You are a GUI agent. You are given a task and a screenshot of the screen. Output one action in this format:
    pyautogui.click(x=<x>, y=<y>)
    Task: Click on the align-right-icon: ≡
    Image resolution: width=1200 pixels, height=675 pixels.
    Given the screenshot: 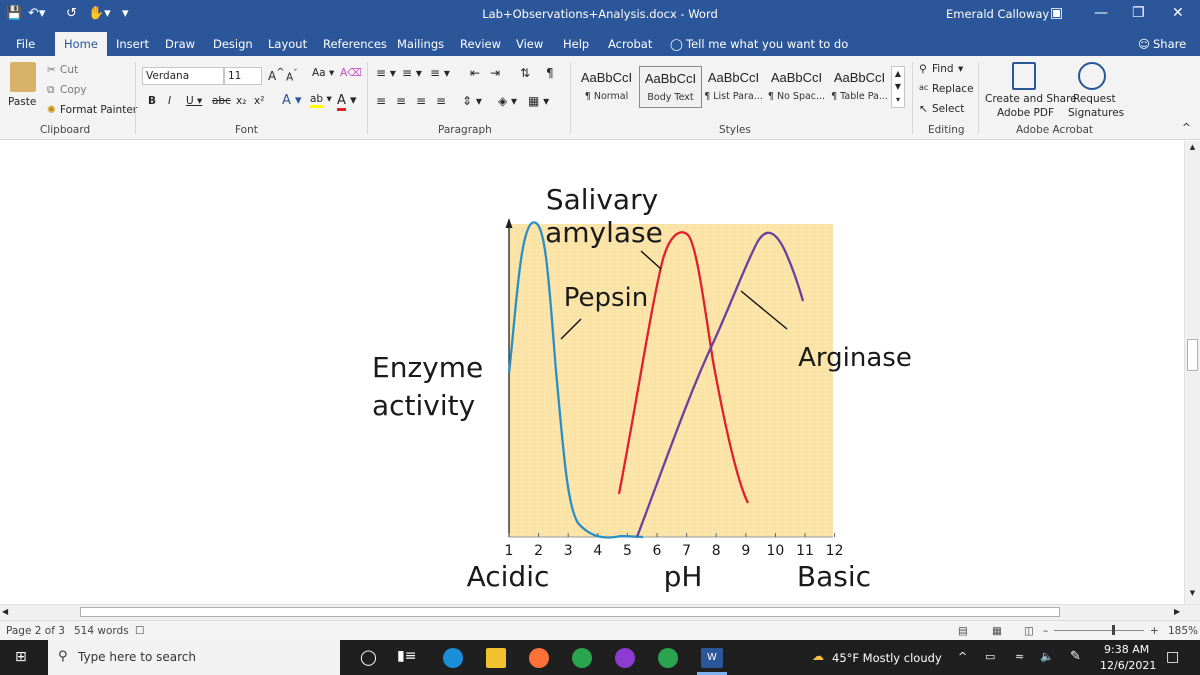 What is the action you would take?
    pyautogui.click(x=421, y=101)
    